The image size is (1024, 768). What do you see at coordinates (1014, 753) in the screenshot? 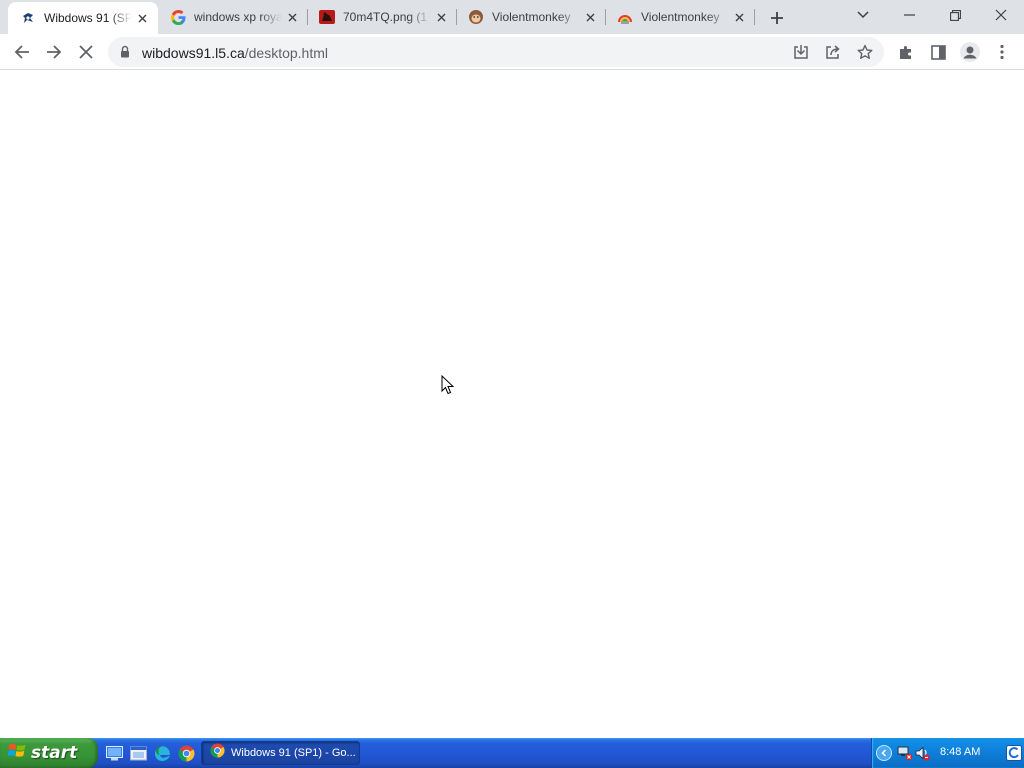
I see `notification-icon` at bounding box center [1014, 753].